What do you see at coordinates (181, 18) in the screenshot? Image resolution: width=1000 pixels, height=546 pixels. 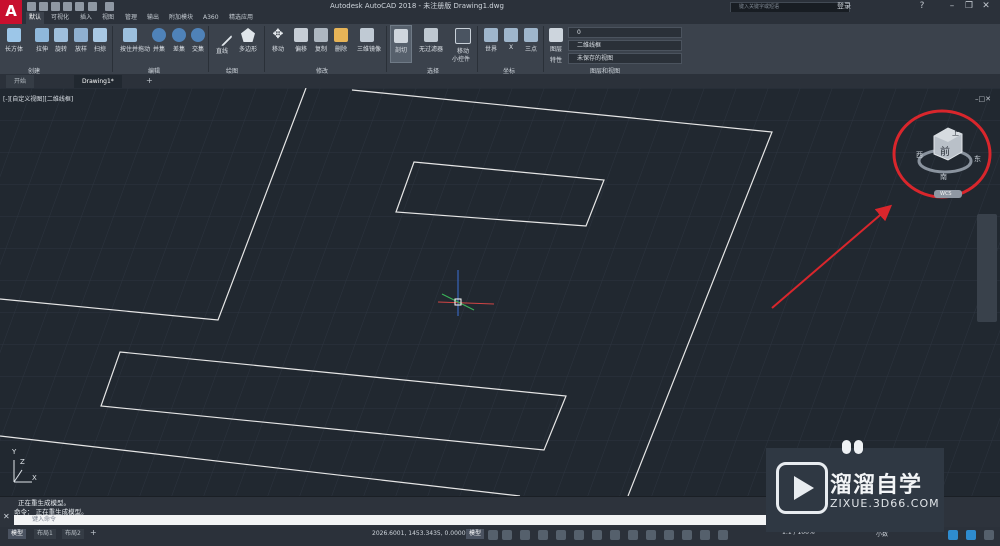 I see `tab-addins: 附加模块` at bounding box center [181, 18].